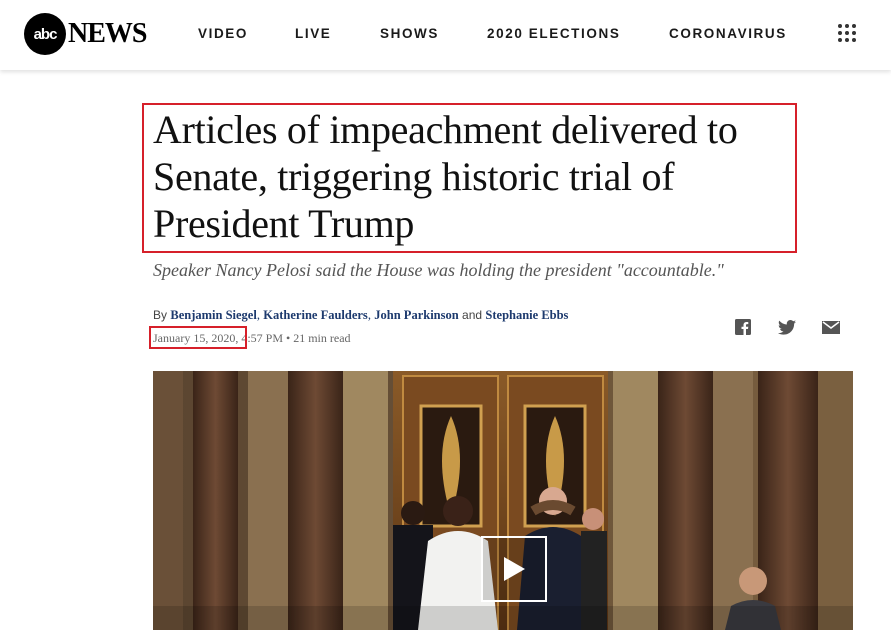  I want to click on twitter-icon, so click(787, 327).